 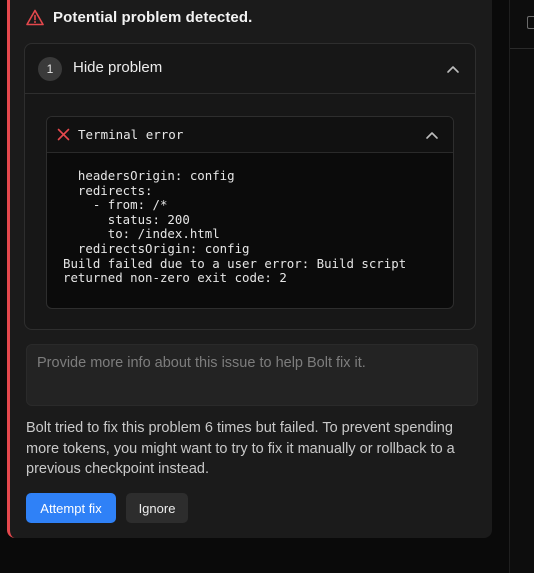 What do you see at coordinates (521, 286) in the screenshot?
I see `preview-panel-edge` at bounding box center [521, 286].